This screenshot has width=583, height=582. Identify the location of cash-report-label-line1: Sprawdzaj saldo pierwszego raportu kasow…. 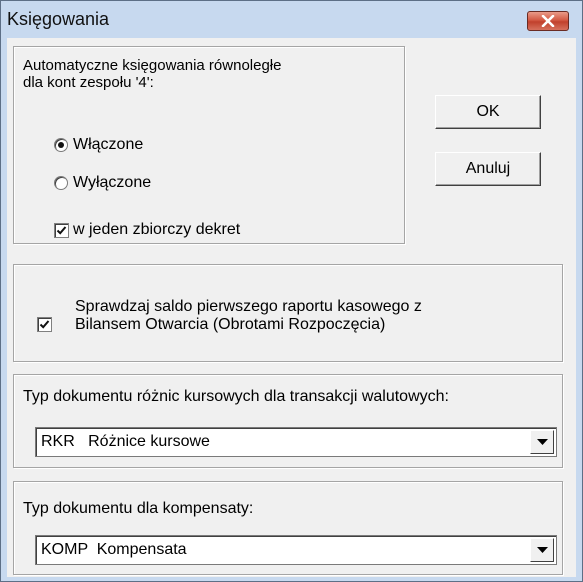
(248, 307).